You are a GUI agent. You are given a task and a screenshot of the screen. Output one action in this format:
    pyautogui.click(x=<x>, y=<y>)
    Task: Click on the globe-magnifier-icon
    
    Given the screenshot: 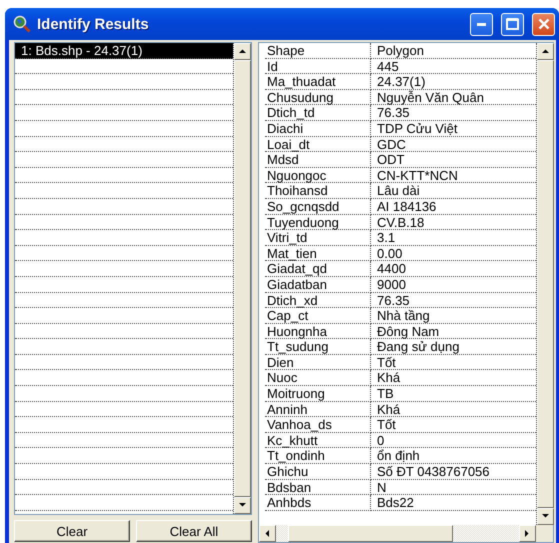 What is the action you would take?
    pyautogui.click(x=22, y=24)
    